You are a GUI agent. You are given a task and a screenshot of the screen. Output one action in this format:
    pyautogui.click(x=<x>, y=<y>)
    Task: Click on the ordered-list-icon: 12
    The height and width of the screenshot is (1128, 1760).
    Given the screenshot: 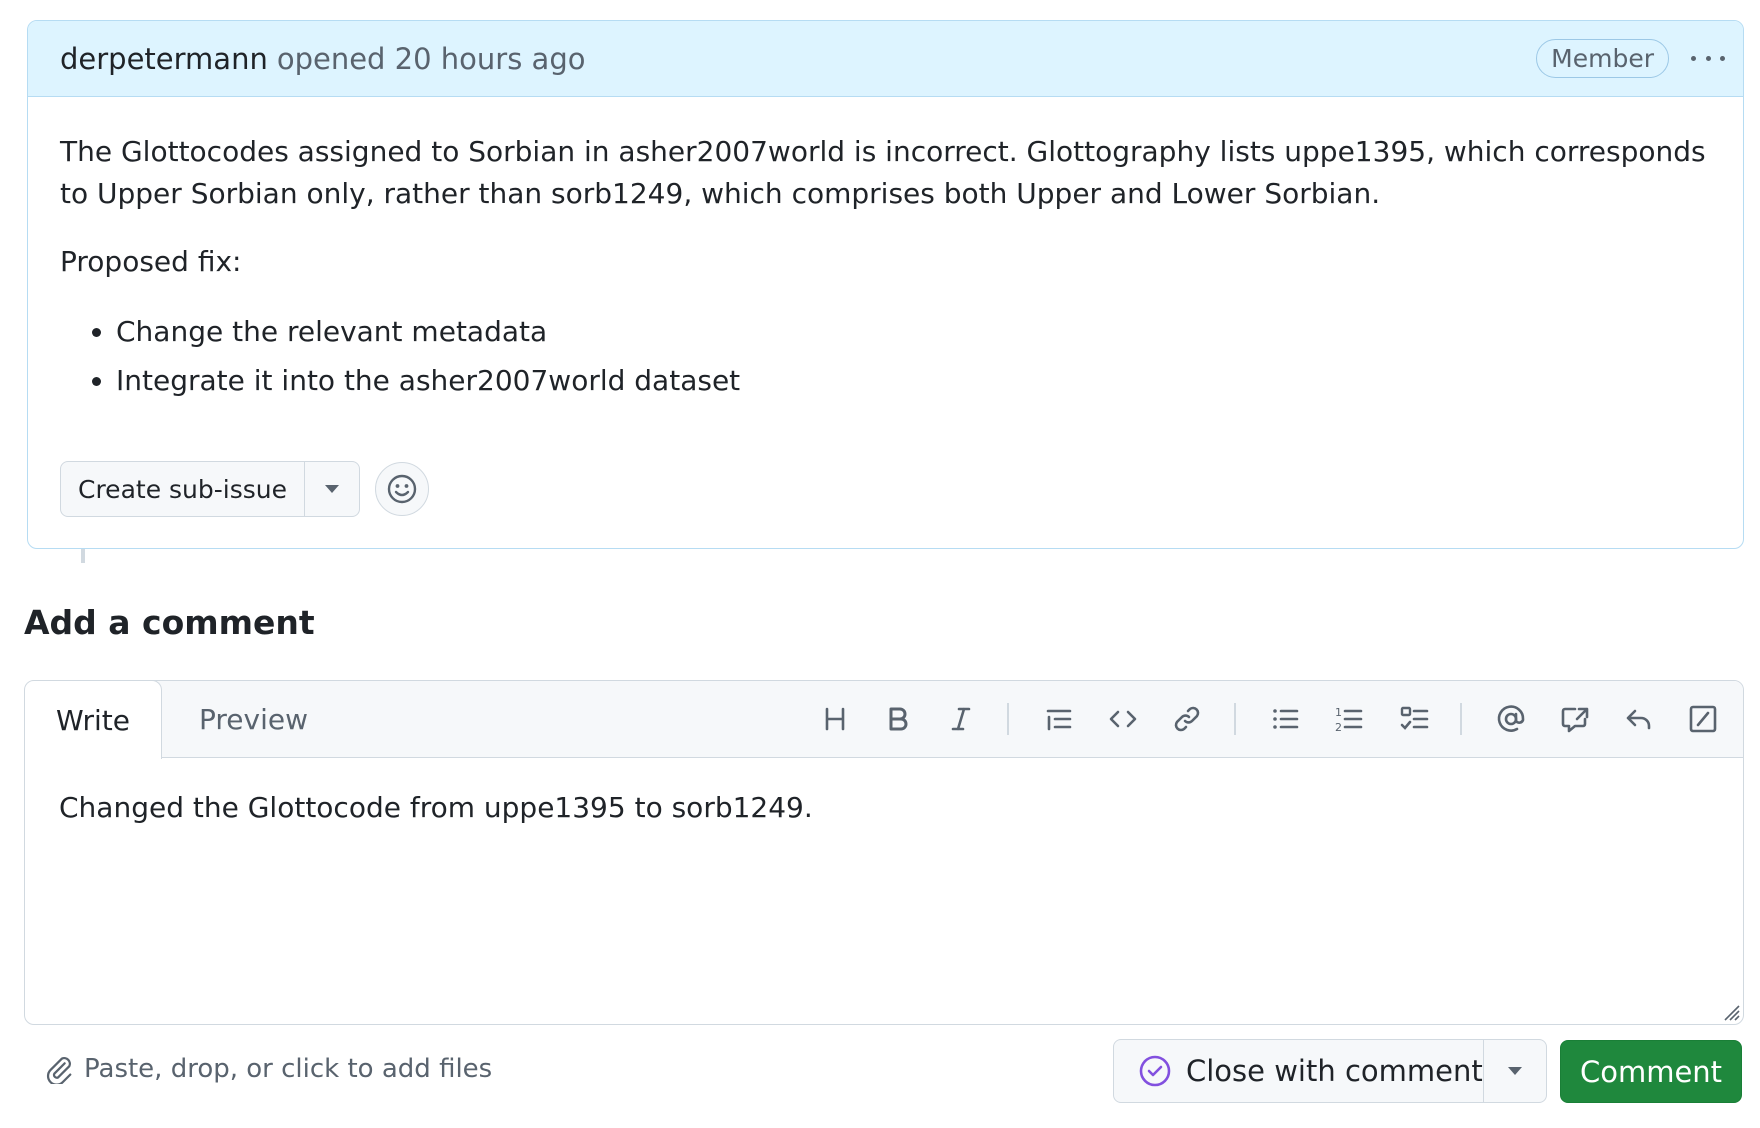 What is the action you would take?
    pyautogui.click(x=1349, y=719)
    